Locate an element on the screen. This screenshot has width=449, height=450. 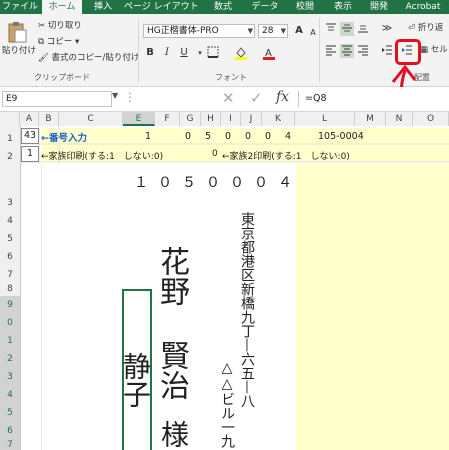
column-header: A is located at coordinates (29, 119).